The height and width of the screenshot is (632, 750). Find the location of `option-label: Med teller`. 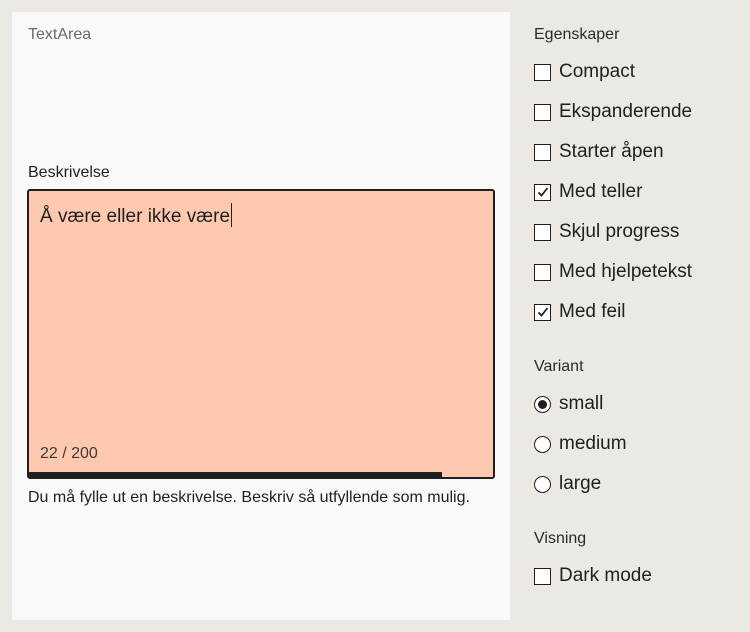

option-label: Med teller is located at coordinates (601, 191).